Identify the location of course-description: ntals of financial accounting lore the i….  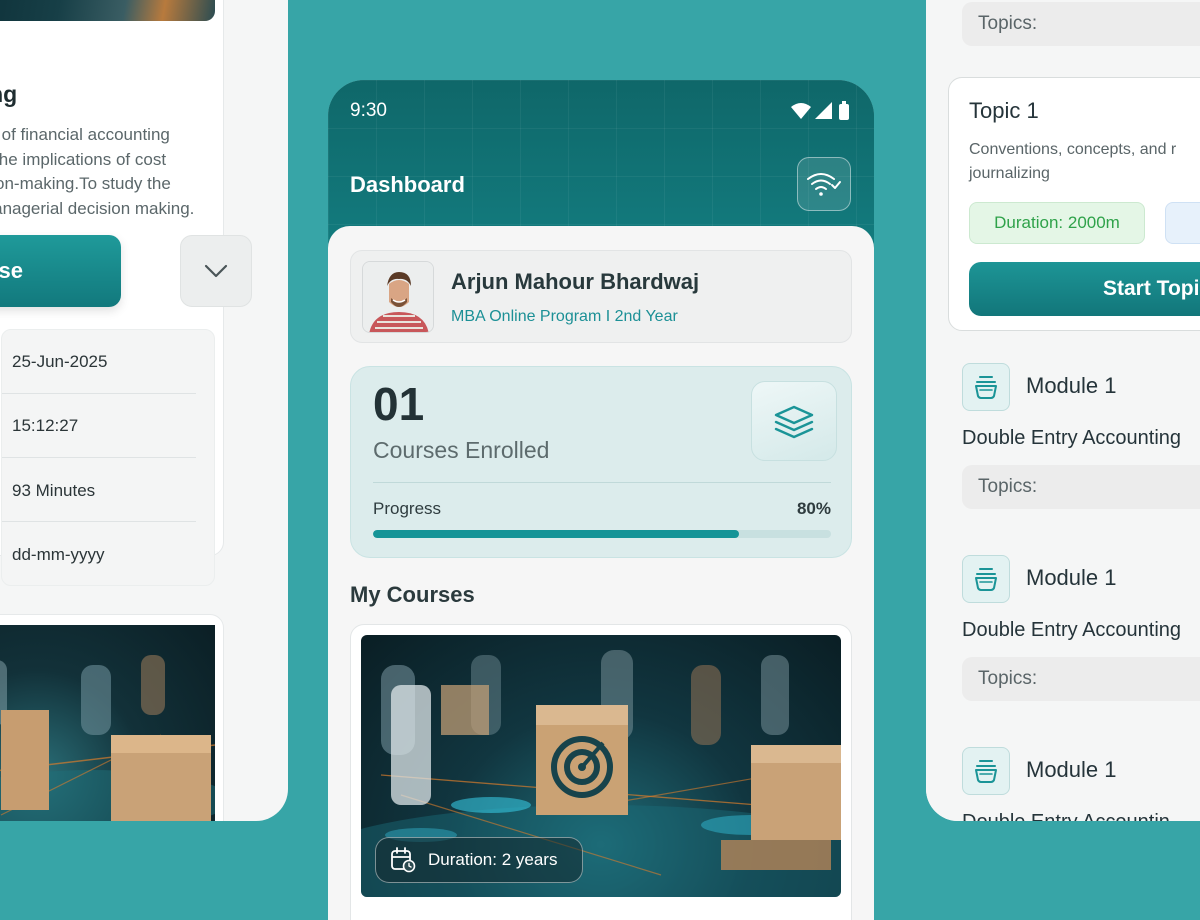
(105, 172).